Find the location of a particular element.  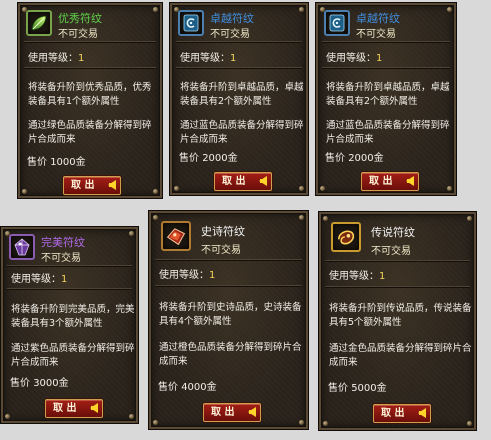

item-description: 将装备升阶到传说品质，传说装备具有5个额外属性 is located at coordinates (400, 315).